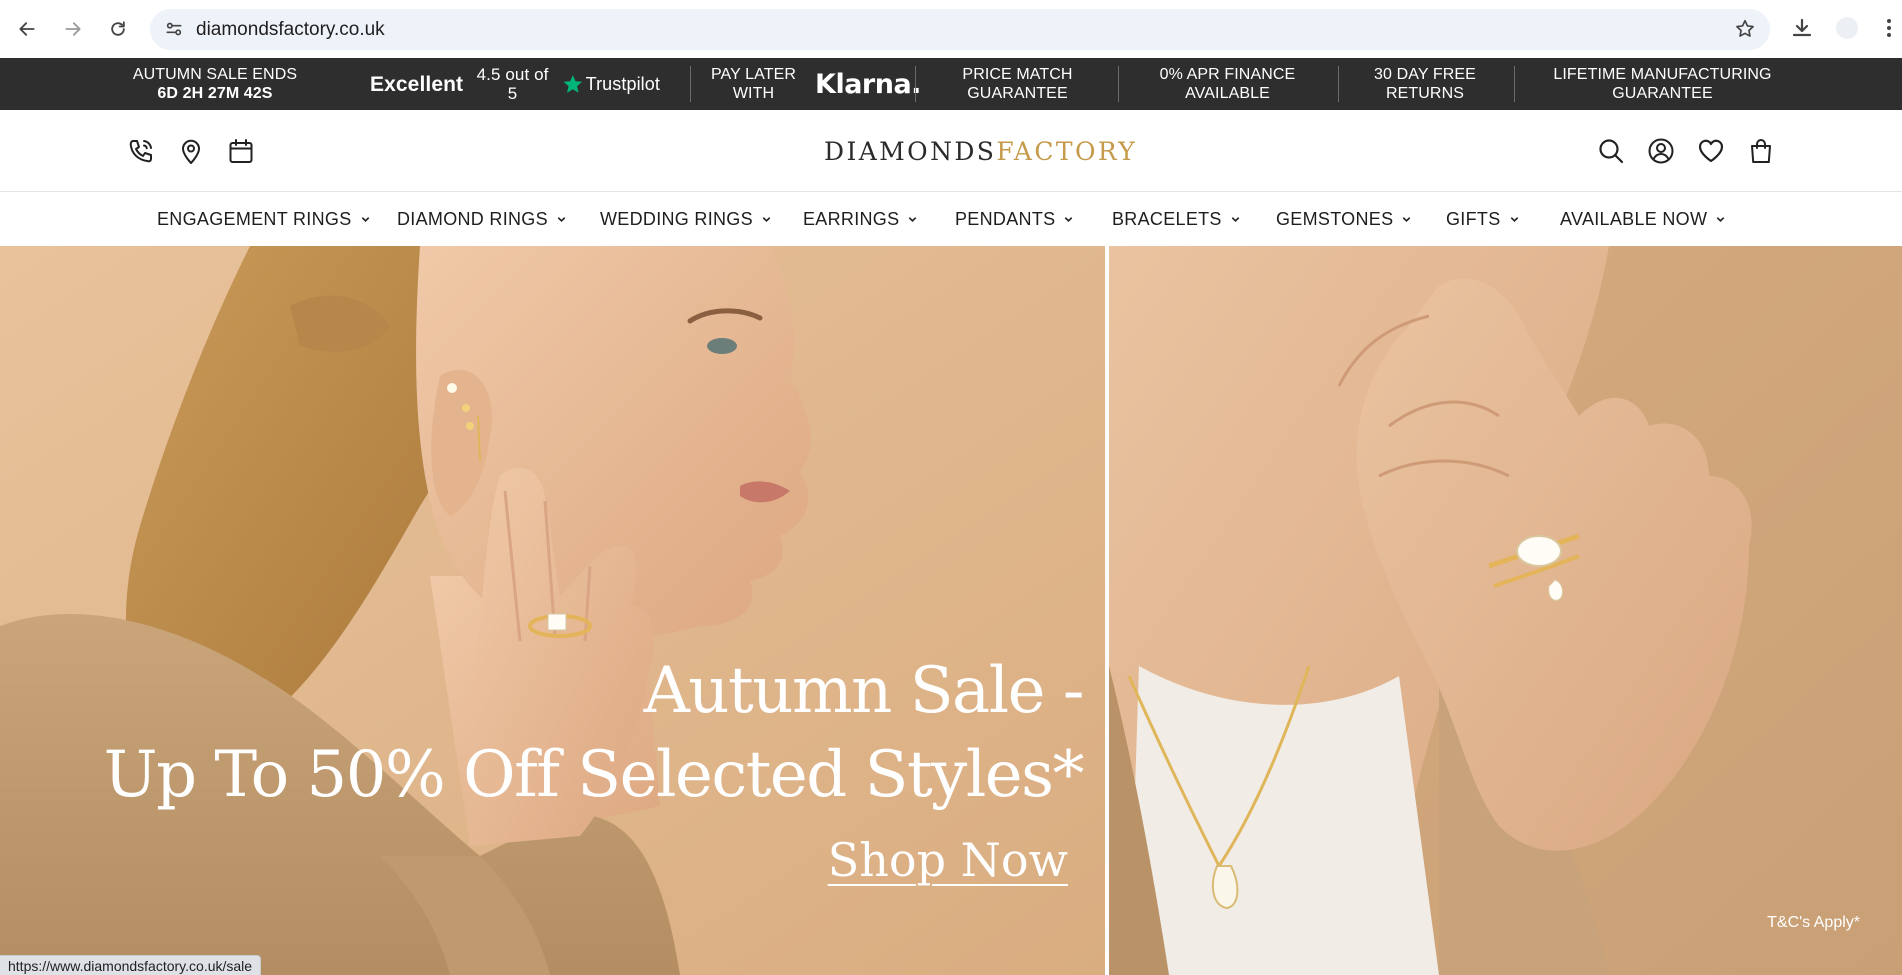 Image resolution: width=1902 pixels, height=975 pixels. What do you see at coordinates (573, 83) in the screenshot?
I see `trustpilot-star-icon` at bounding box center [573, 83].